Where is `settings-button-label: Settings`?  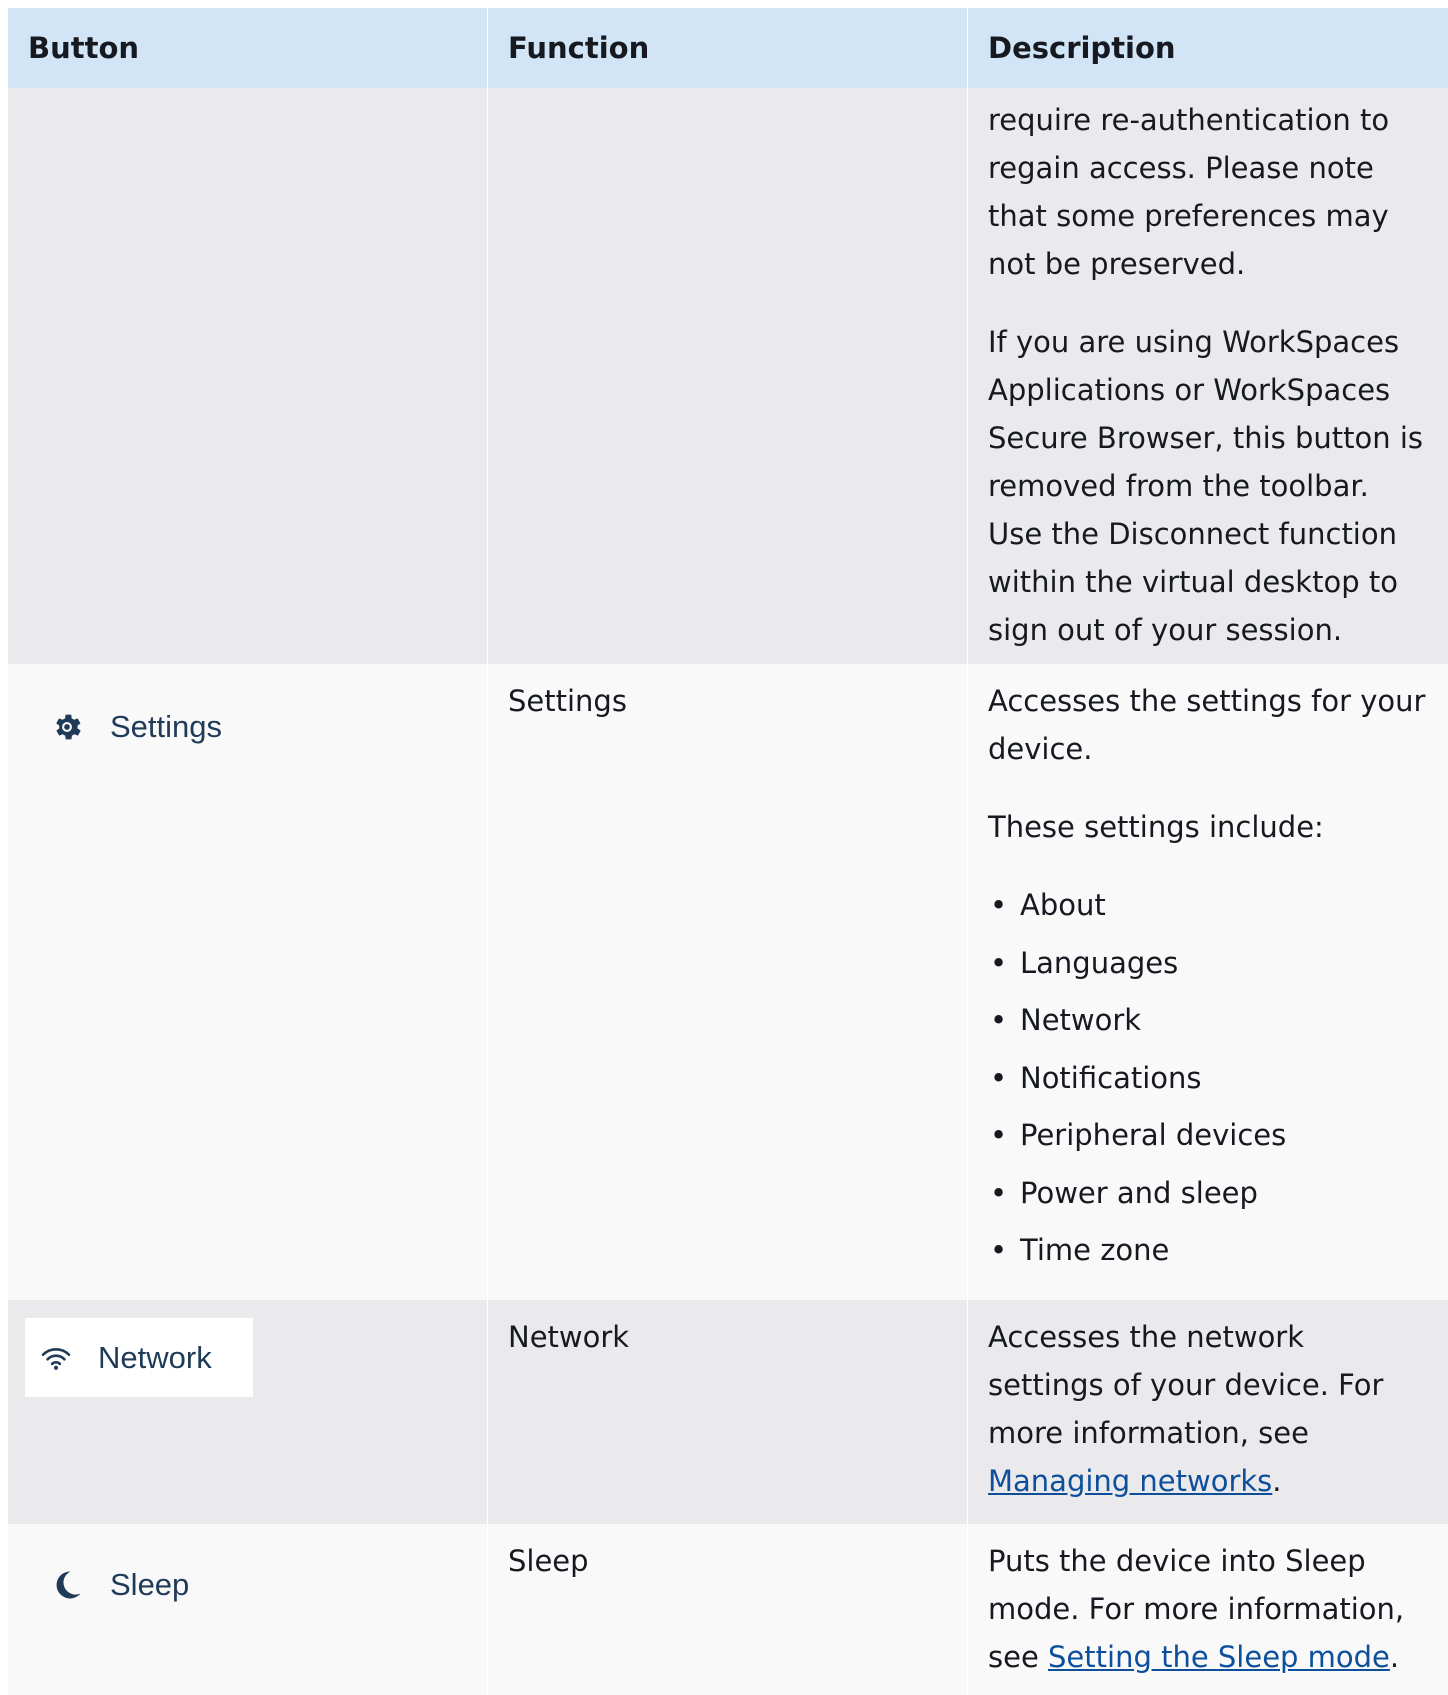 settings-button-label: Settings is located at coordinates (166, 726).